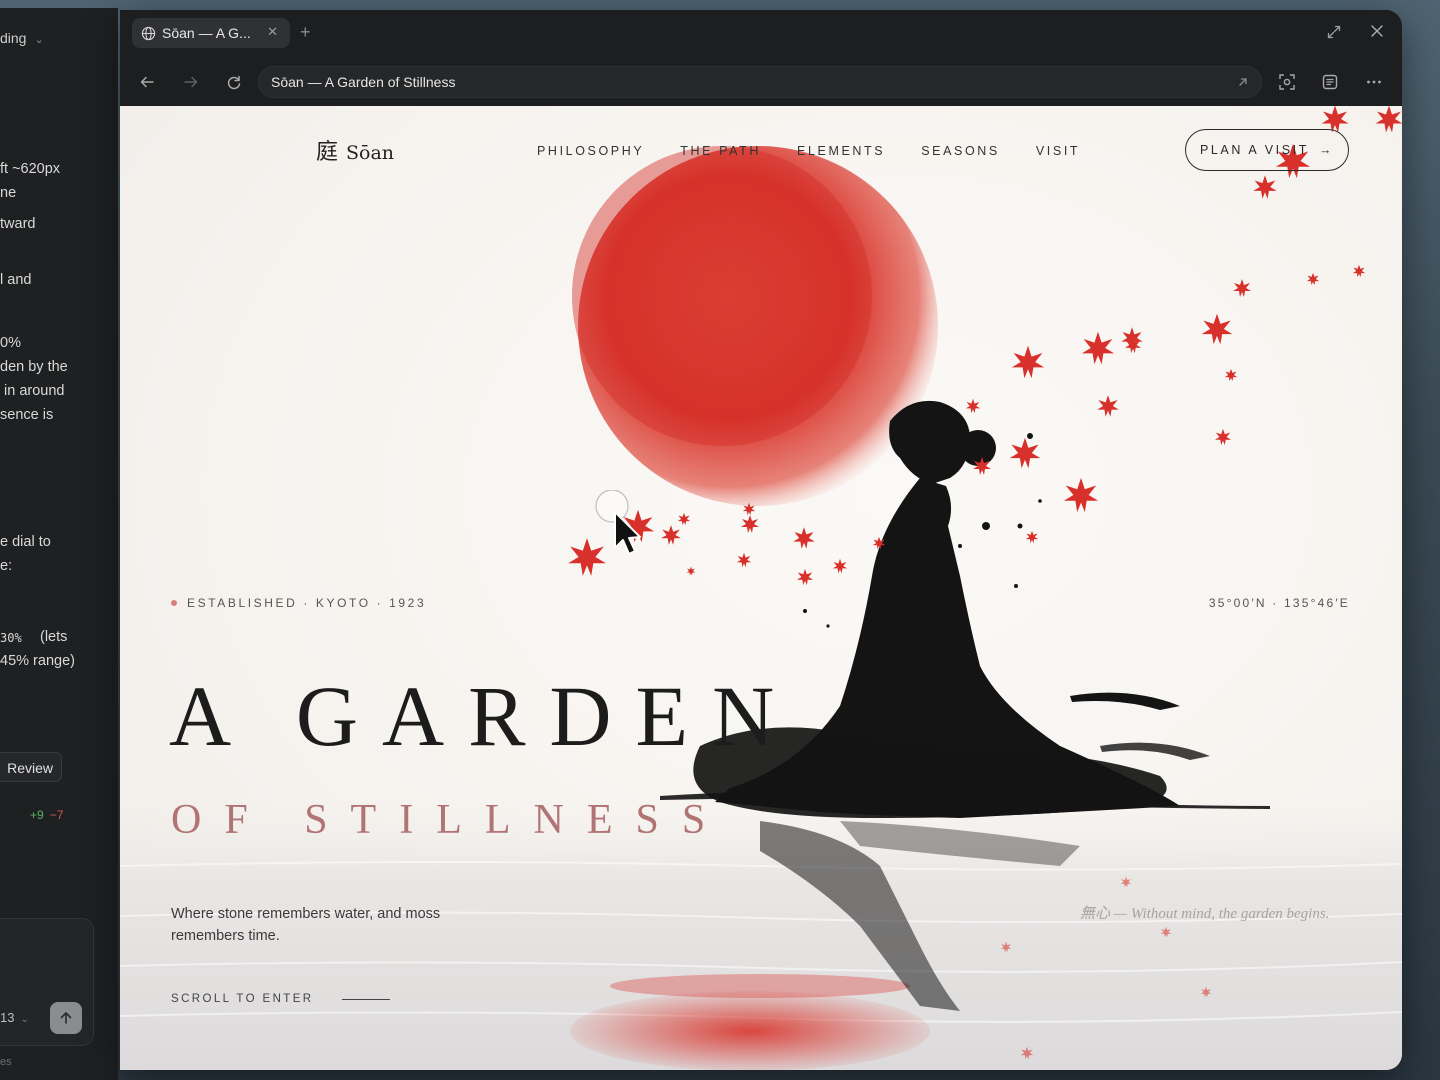 The height and width of the screenshot is (1080, 1440). What do you see at coordinates (590, 151) in the screenshot?
I see `nav-philosophy: PHILOSOPHY` at bounding box center [590, 151].